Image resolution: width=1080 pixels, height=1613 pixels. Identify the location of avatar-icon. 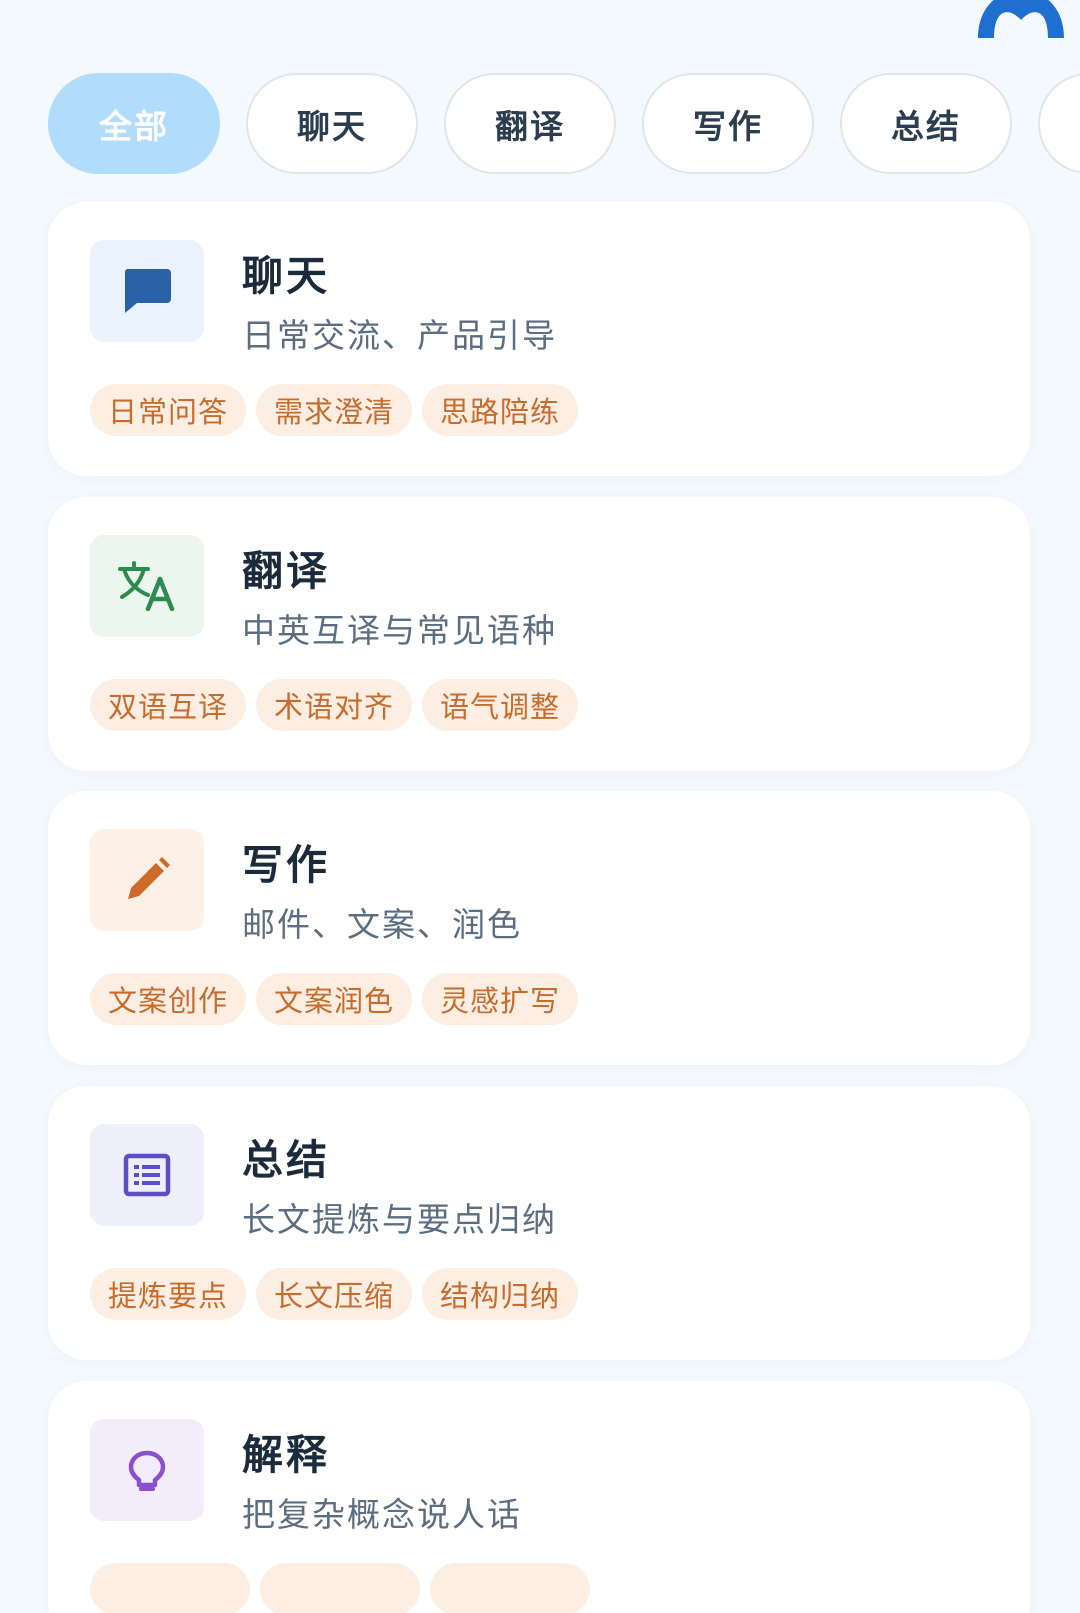
(1021, 19).